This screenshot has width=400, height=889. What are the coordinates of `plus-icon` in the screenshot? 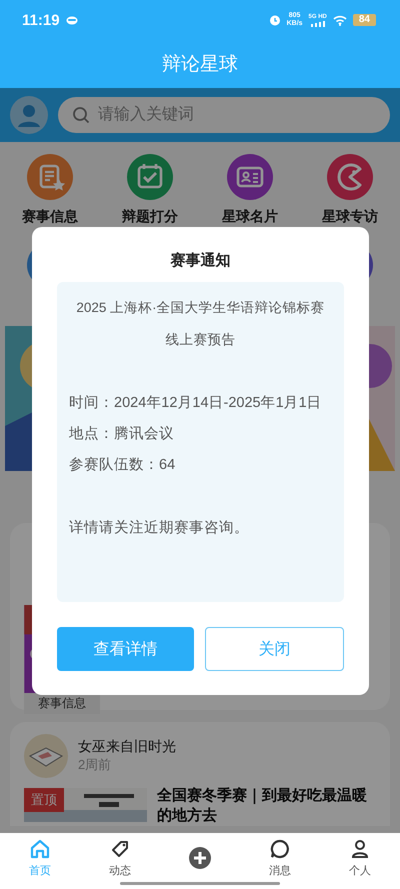 It's located at (200, 858).